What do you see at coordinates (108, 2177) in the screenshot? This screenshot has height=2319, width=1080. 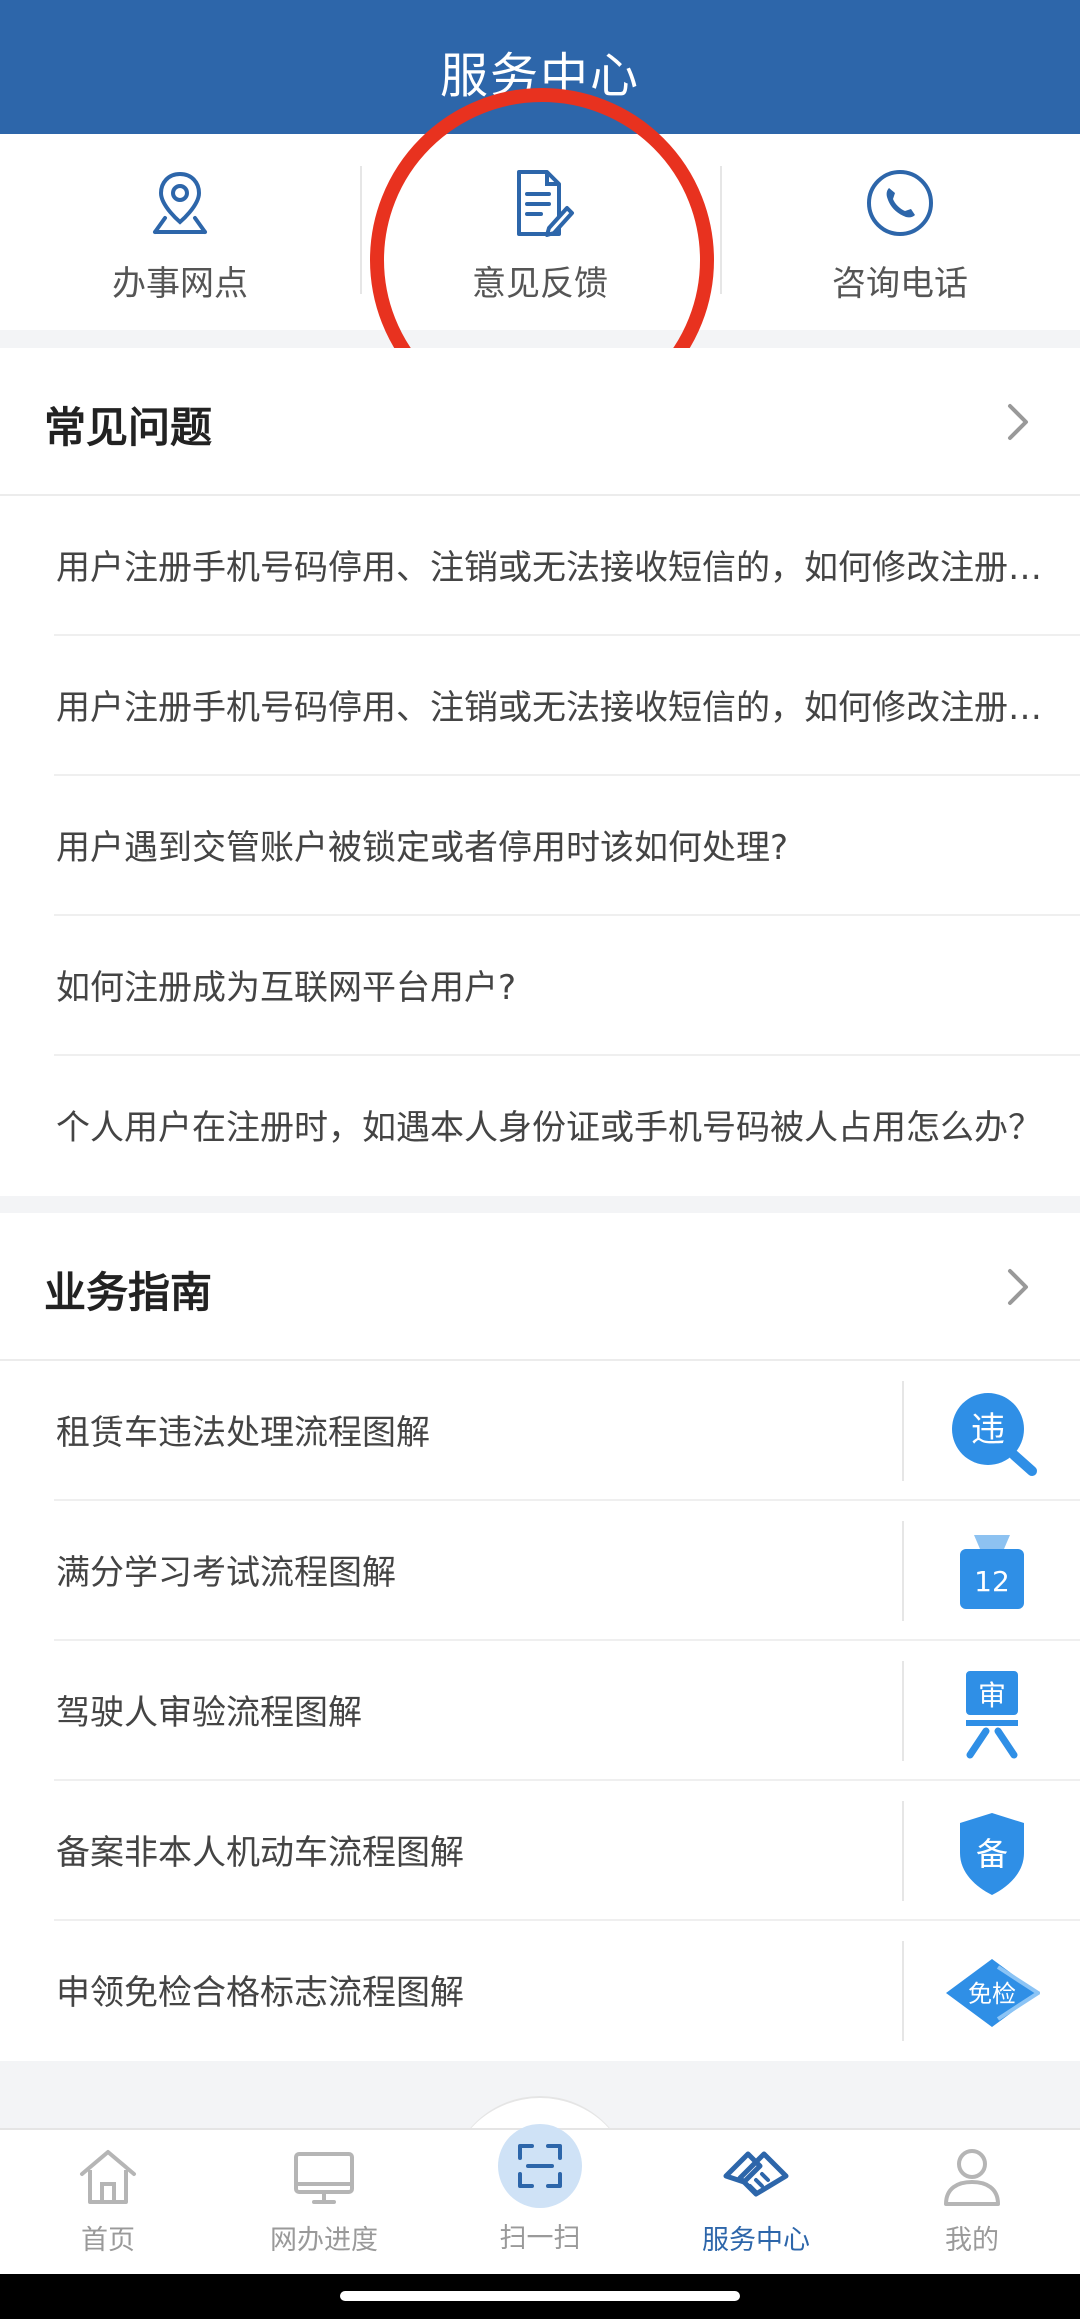 I see `home-icon` at bounding box center [108, 2177].